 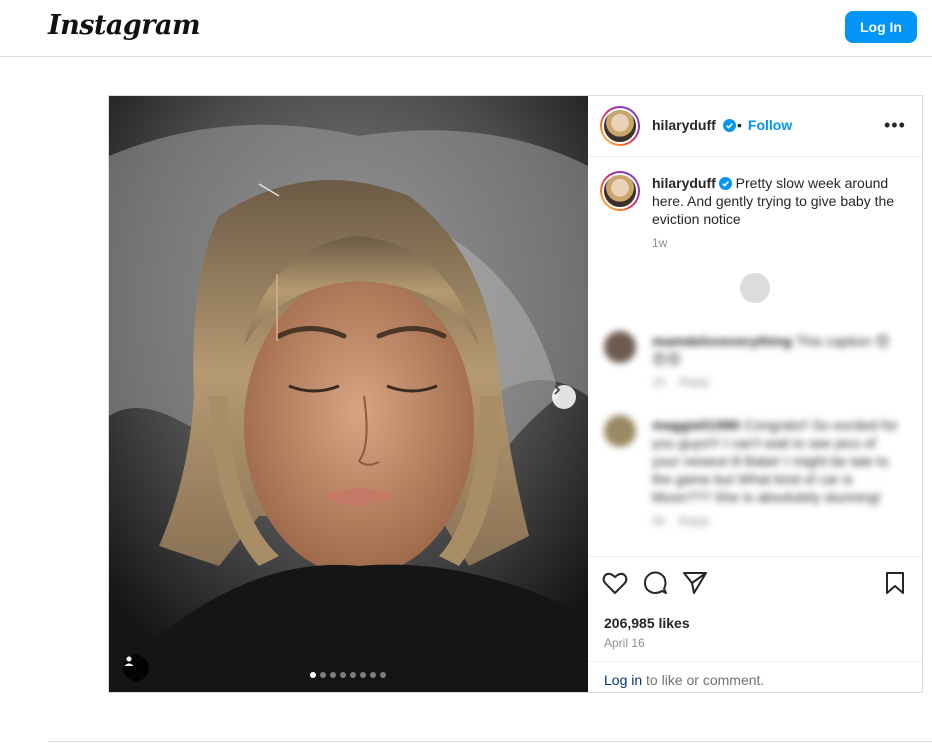 I want to click on tagged-users-button, so click(x=136, y=668).